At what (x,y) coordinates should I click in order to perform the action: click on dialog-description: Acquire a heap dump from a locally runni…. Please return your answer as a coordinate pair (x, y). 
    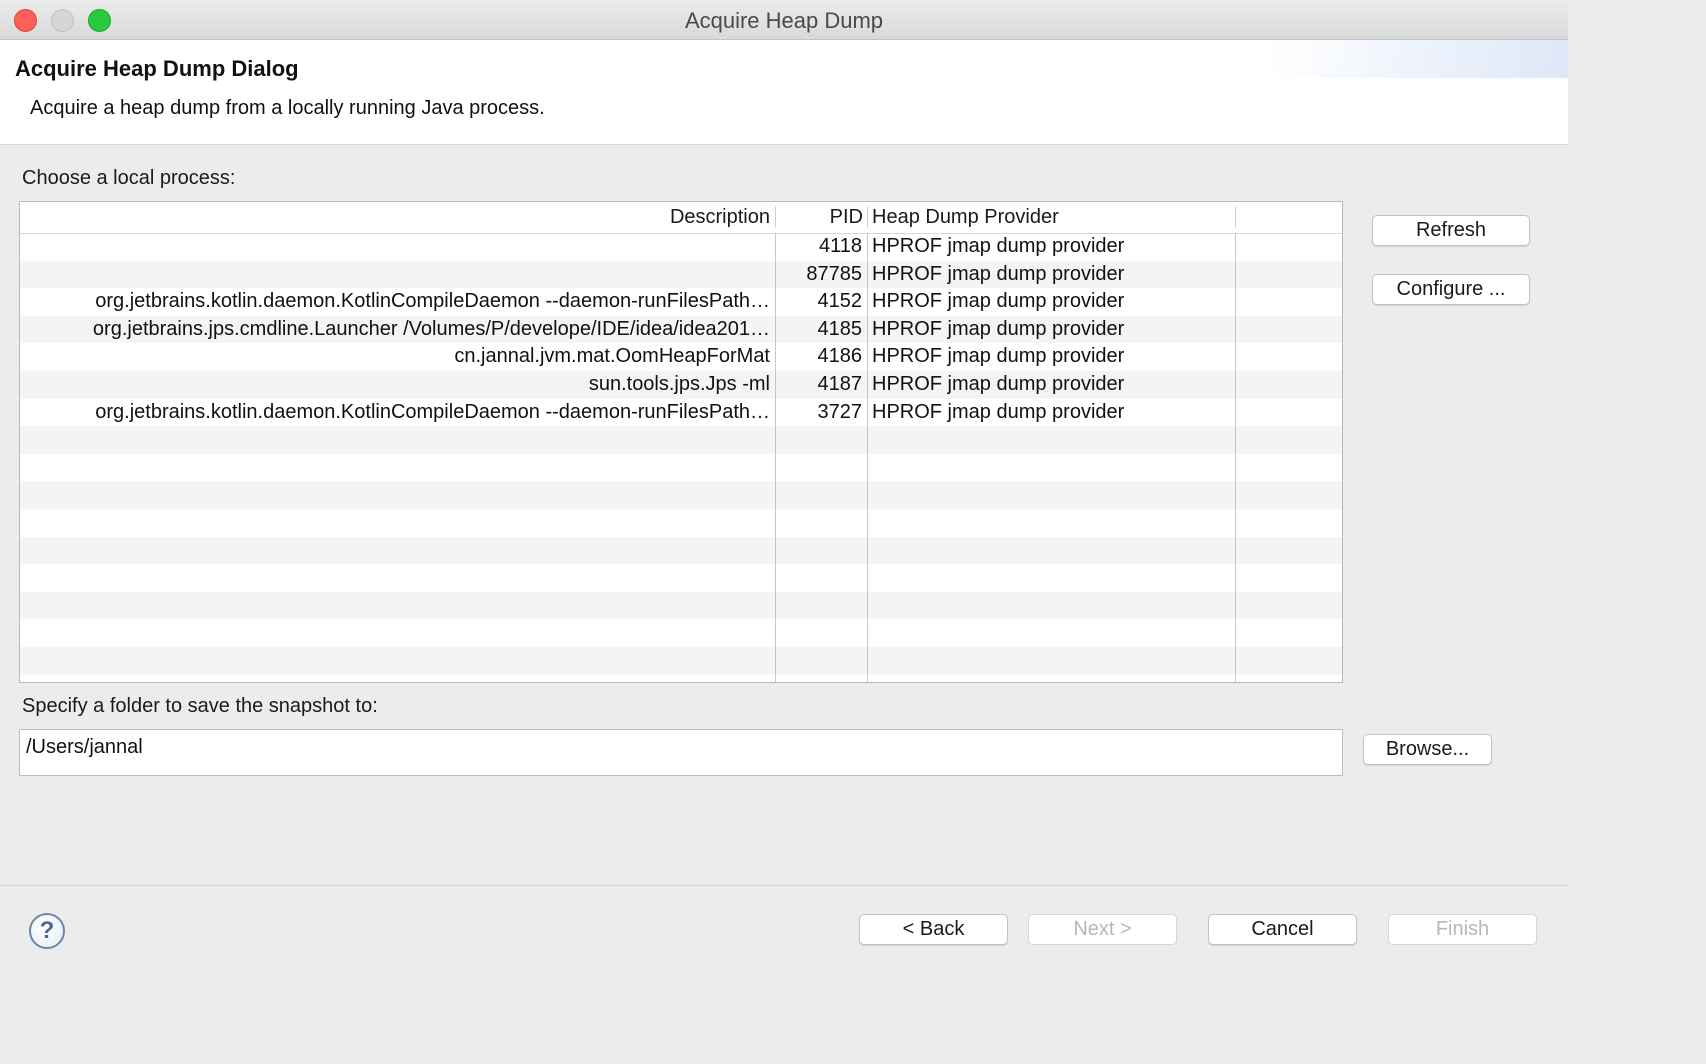
    Looking at the image, I should click on (287, 108).